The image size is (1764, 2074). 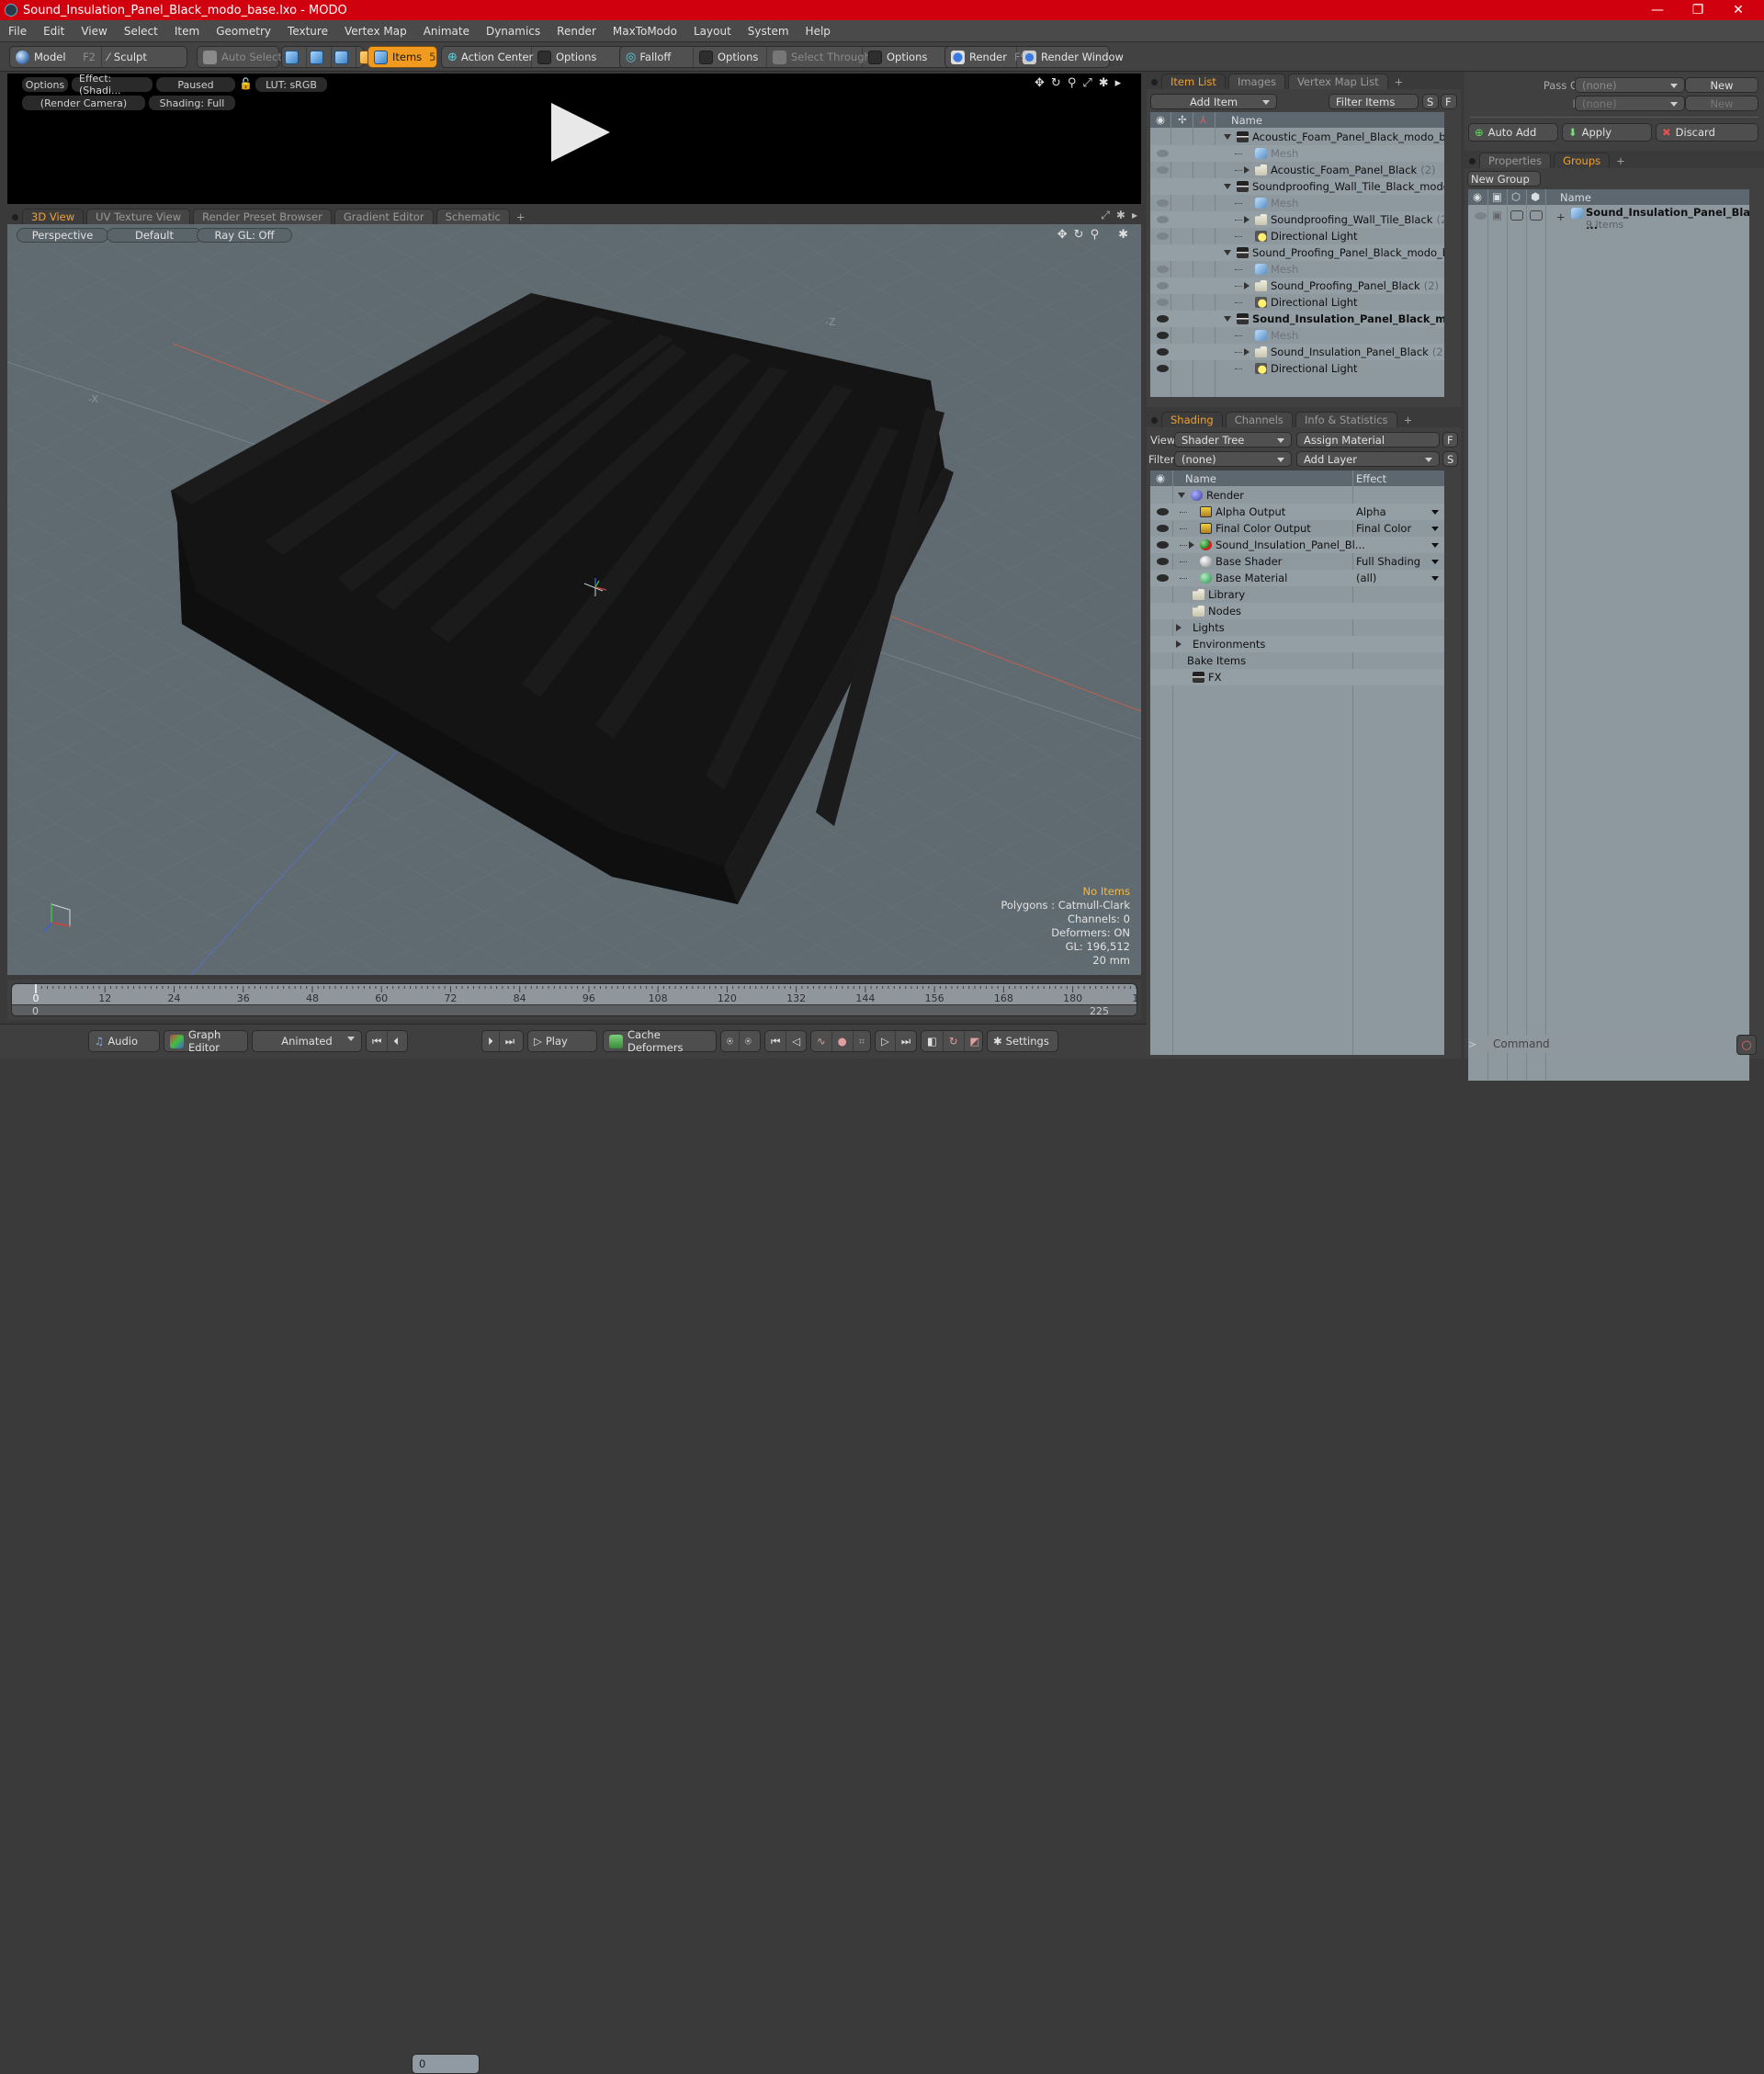 What do you see at coordinates (1609, 1044) in the screenshot?
I see `command-input: Command` at bounding box center [1609, 1044].